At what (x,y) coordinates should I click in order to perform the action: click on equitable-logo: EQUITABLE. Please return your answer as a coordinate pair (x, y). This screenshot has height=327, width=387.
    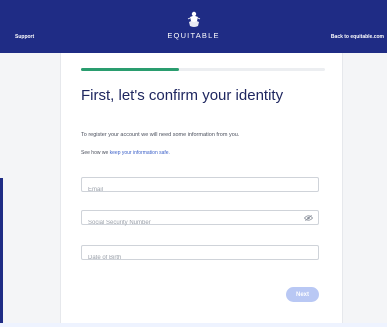
    Looking at the image, I should click on (194, 28).